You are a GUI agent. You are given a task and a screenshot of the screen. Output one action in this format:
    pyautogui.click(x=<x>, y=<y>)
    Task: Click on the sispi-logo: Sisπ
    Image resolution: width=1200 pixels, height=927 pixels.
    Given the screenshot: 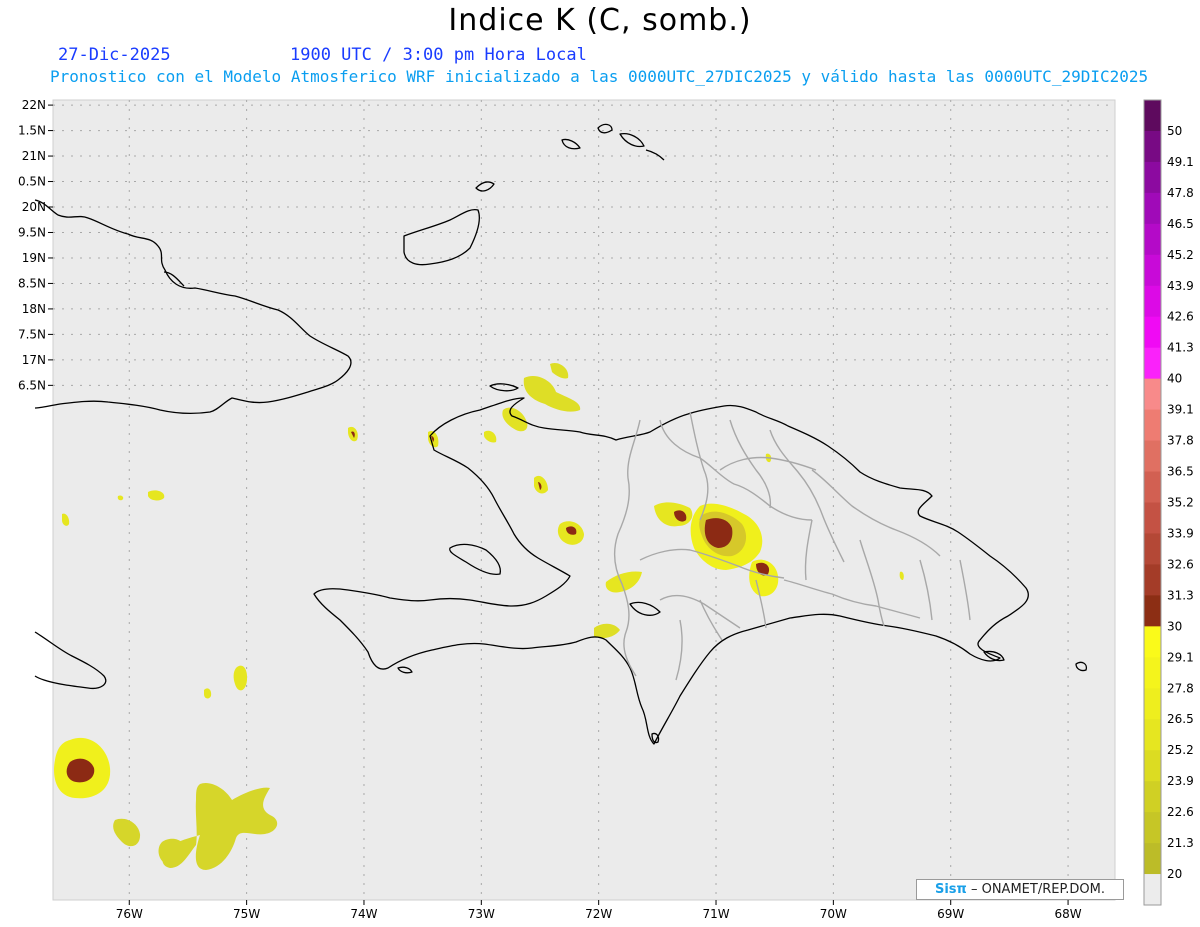 What is the action you would take?
    pyautogui.click(x=950, y=889)
    